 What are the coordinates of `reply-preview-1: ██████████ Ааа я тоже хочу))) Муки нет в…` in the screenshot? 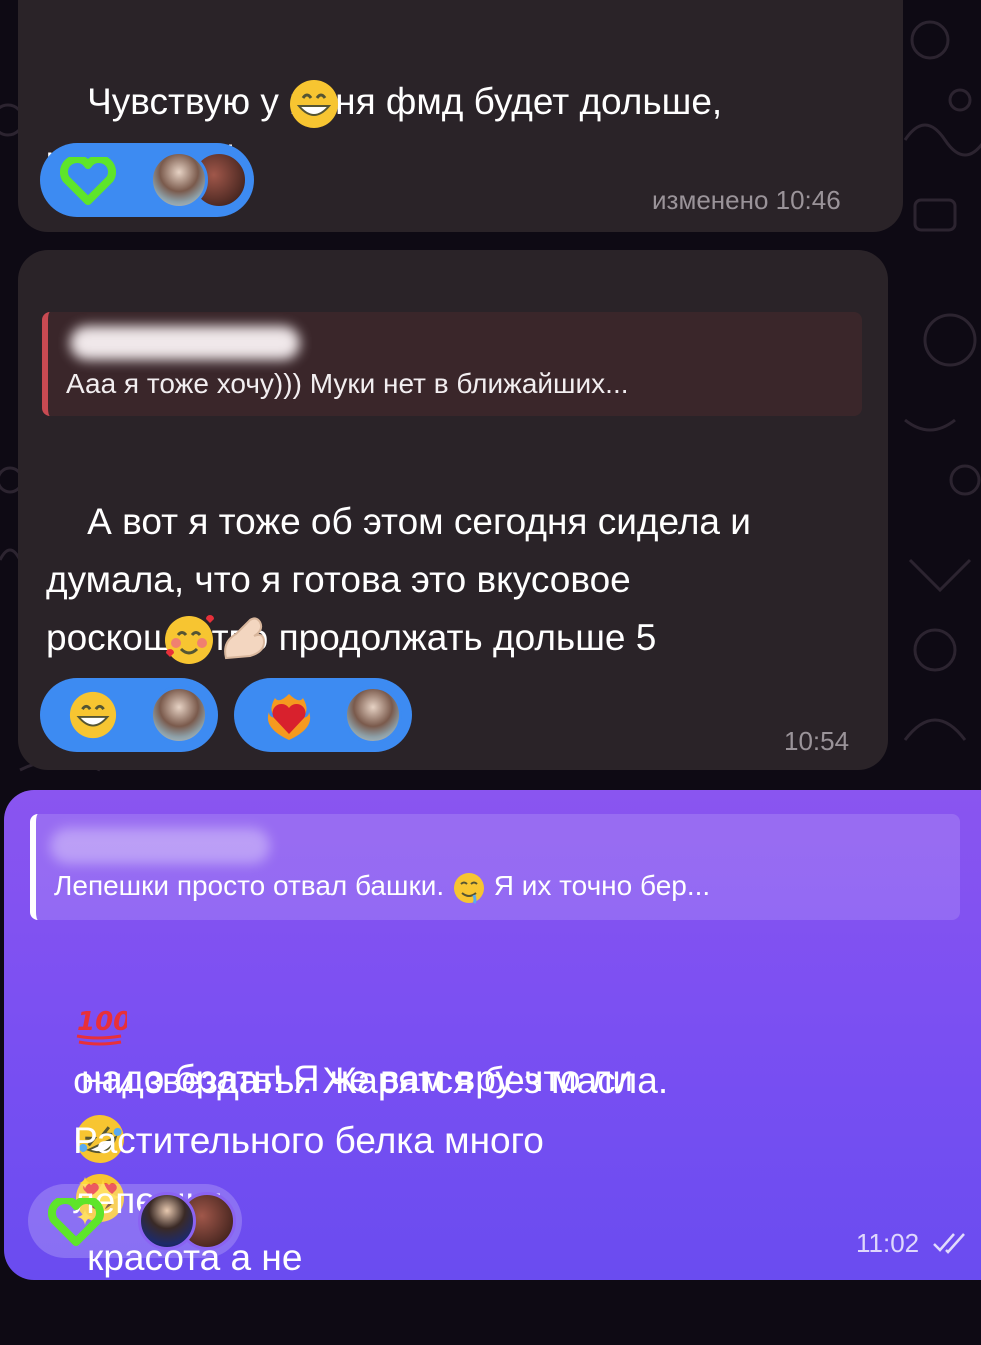 It's located at (452, 364).